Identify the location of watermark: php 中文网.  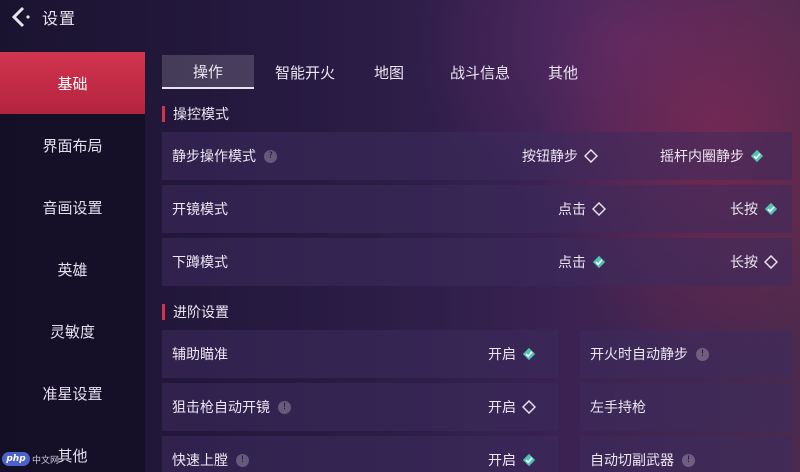
(32, 459).